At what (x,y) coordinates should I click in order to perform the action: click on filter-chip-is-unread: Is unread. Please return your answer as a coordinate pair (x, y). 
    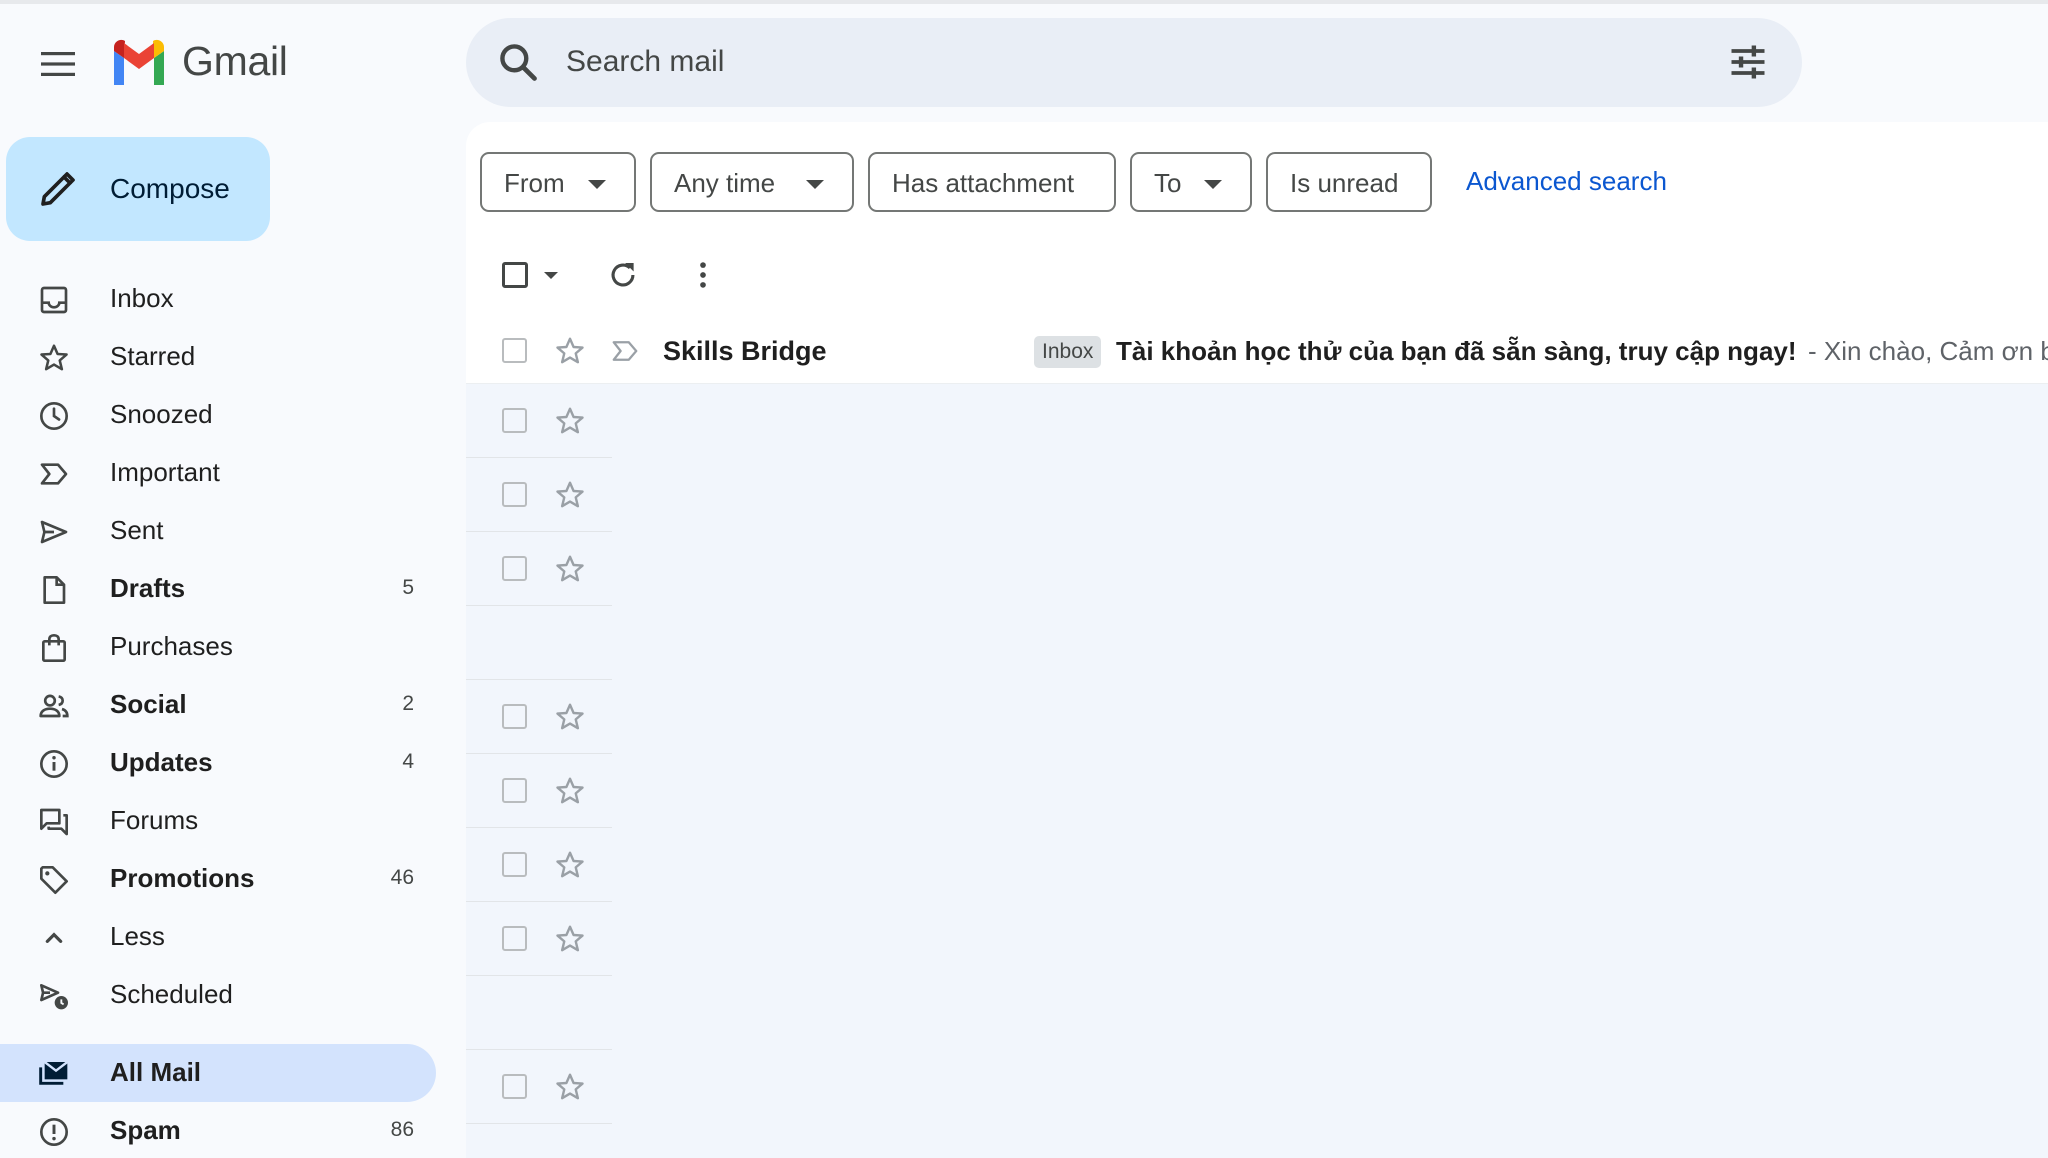
    Looking at the image, I should click on (1349, 182).